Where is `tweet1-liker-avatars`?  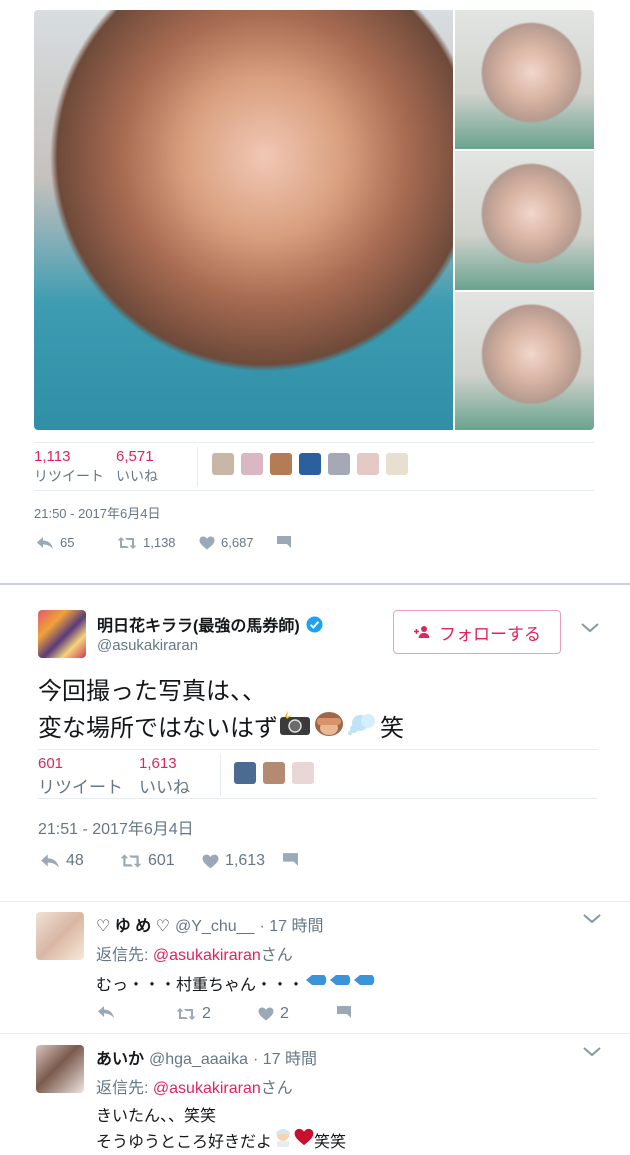
tweet1-liker-avatars is located at coordinates (313, 464).